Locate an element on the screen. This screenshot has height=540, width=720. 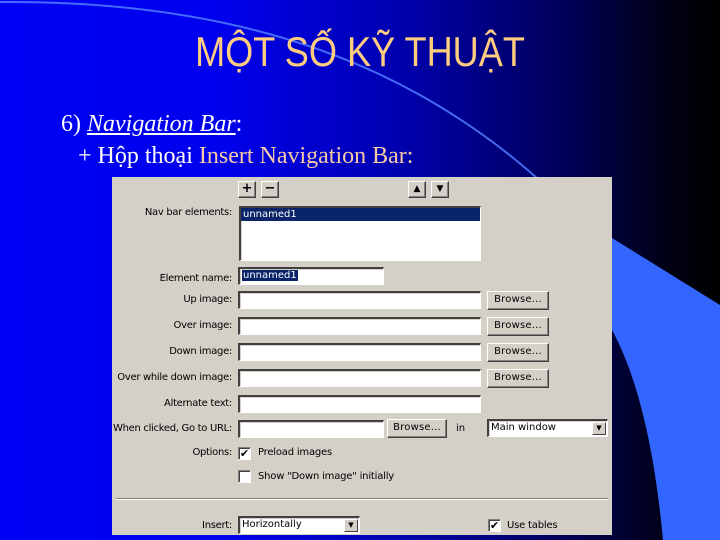
remove-element-button: − is located at coordinates (270, 189).